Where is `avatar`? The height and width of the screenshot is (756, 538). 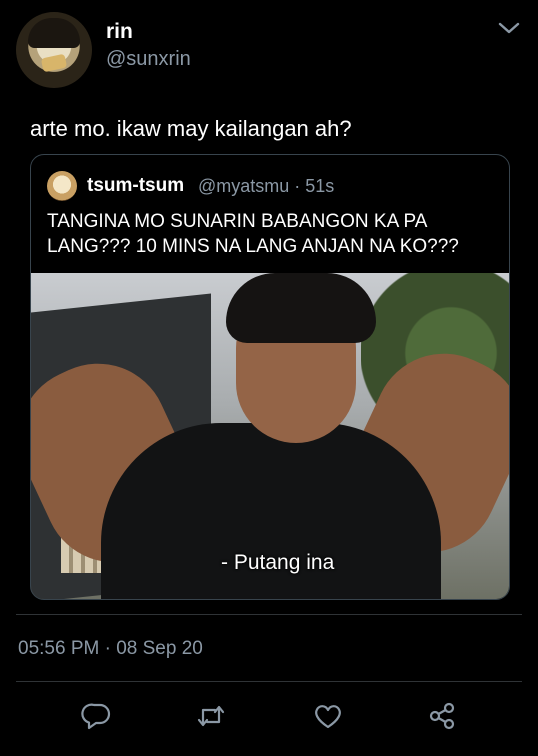
avatar is located at coordinates (54, 50).